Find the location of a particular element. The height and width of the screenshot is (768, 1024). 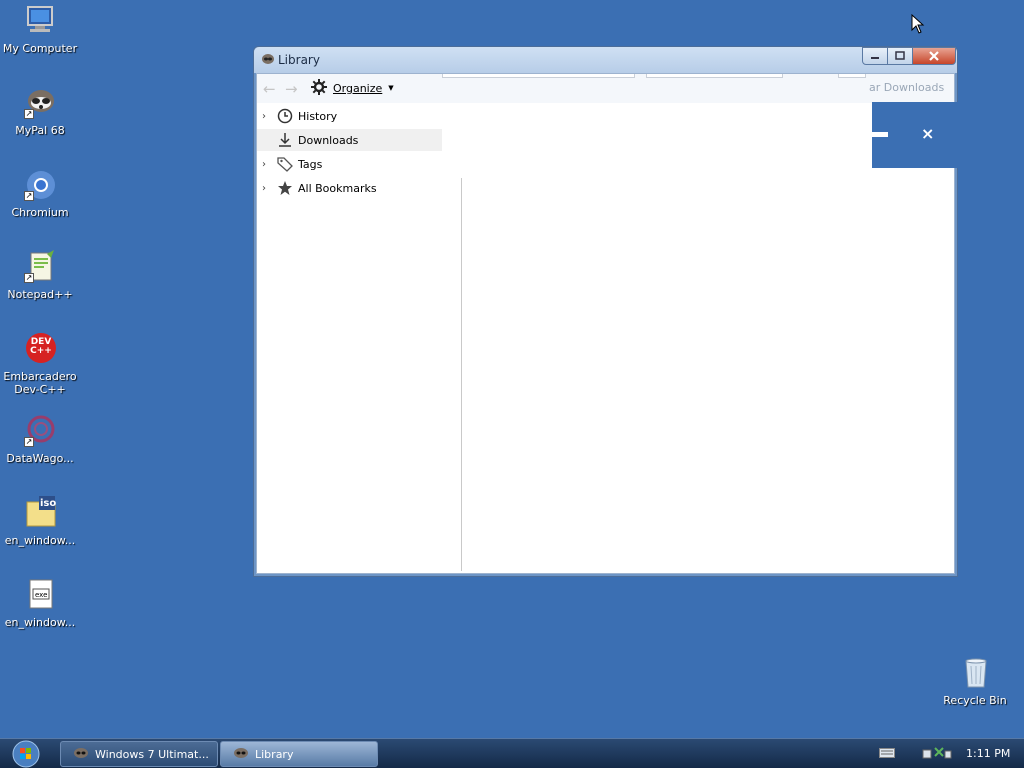

desktop-icon-label: Chromium is located at coordinates (40, 212).